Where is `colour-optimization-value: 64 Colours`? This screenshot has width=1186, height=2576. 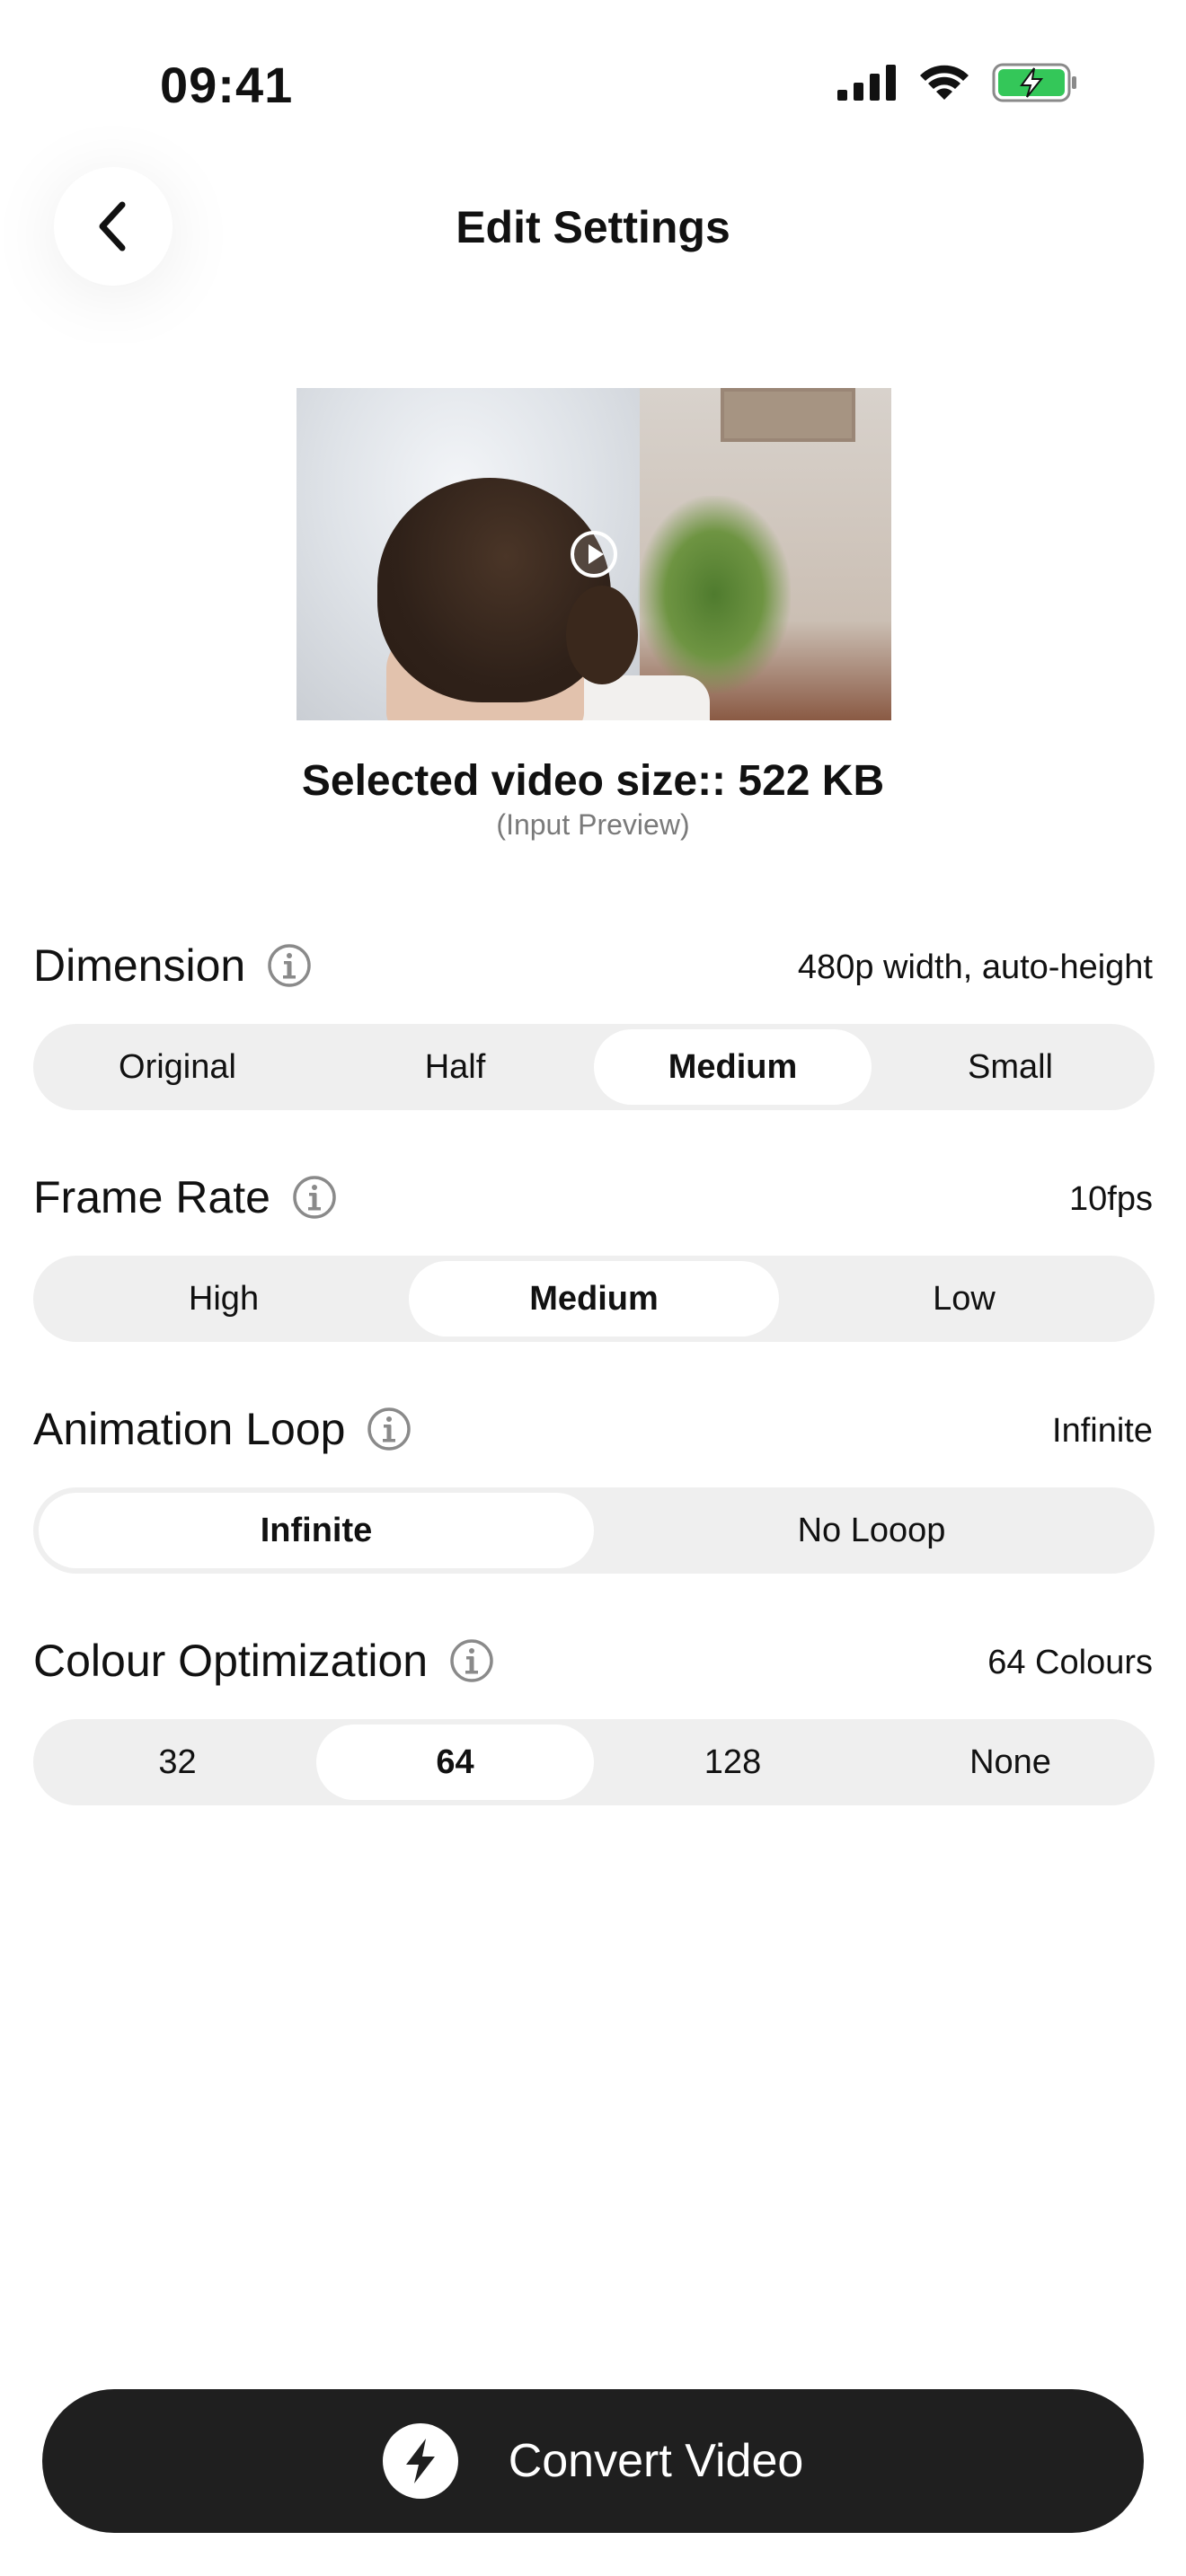 colour-optimization-value: 64 Colours is located at coordinates (1070, 1662).